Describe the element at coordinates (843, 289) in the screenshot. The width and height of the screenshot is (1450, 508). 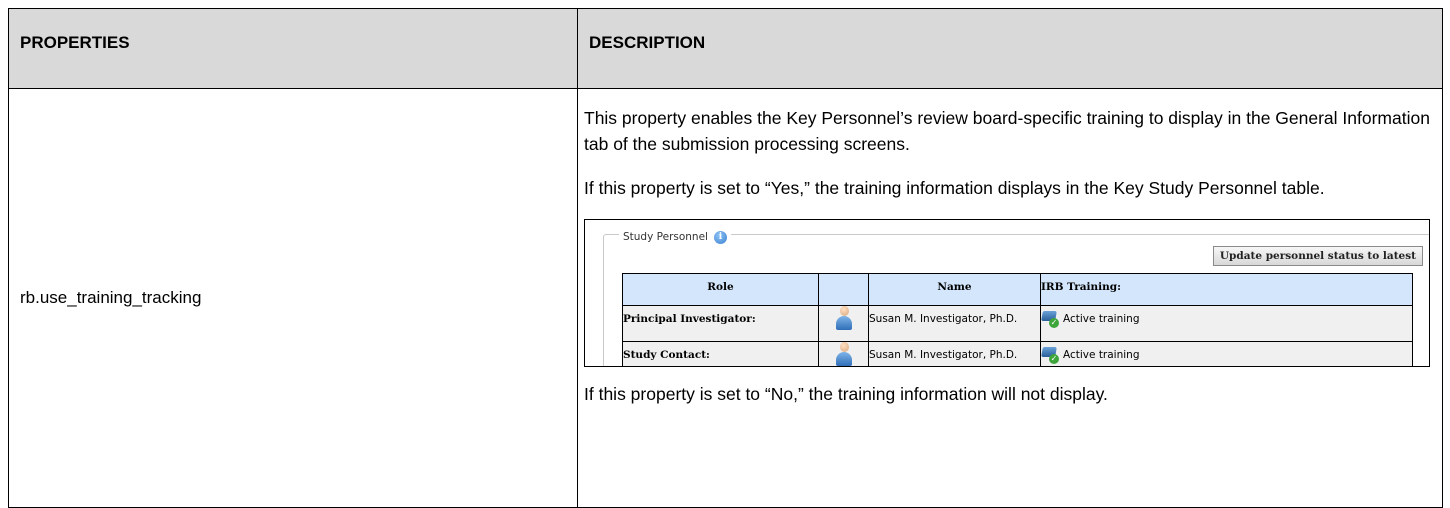
I see `avatar-column-header` at that location.